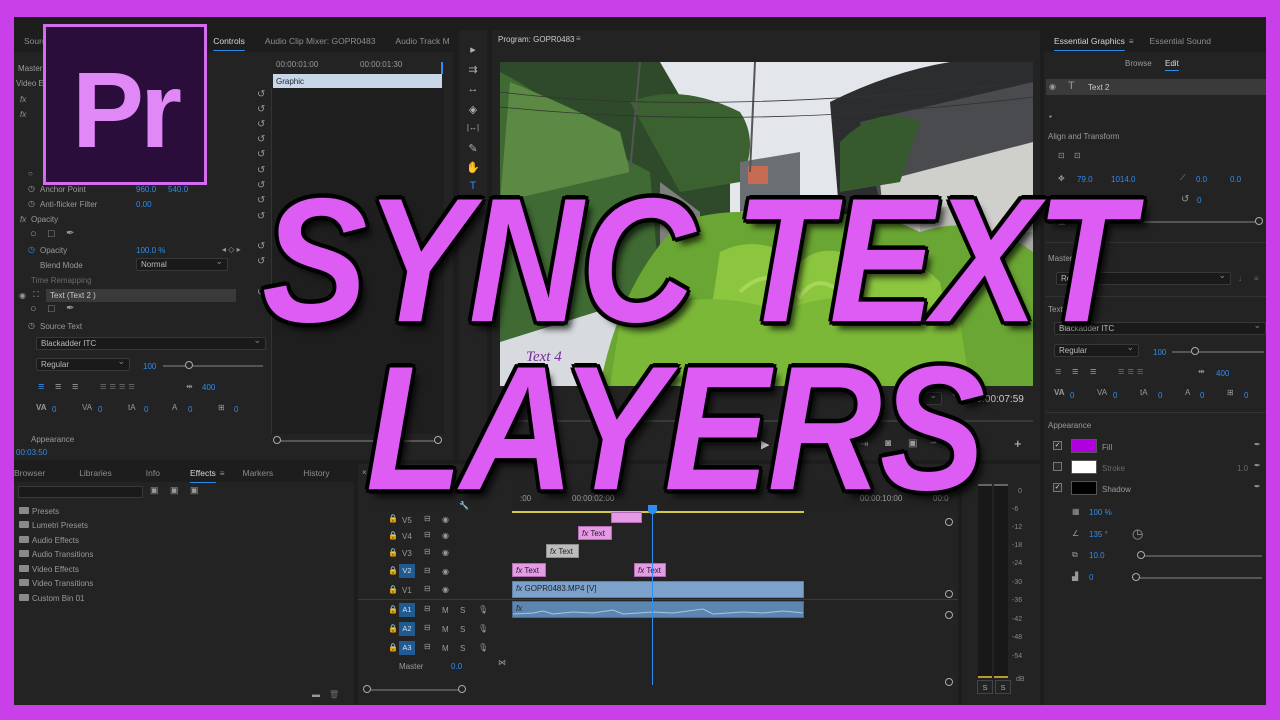  What do you see at coordinates (1199, 200) in the screenshot?
I see `rotation-value: 0` at bounding box center [1199, 200].